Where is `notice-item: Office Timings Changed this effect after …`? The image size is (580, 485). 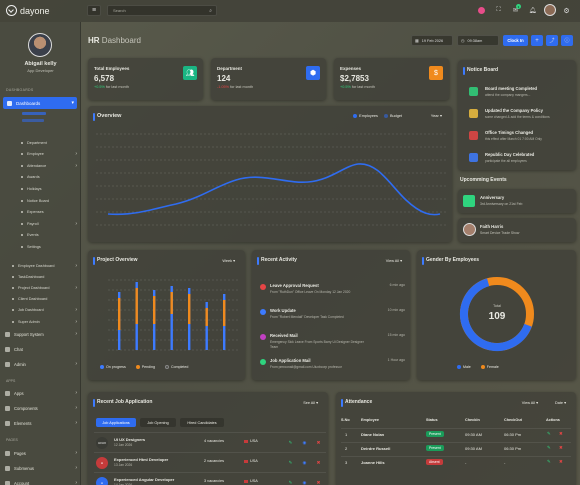
notice-item: Office Timings Changed this effect after … is located at coordinates (518, 137).